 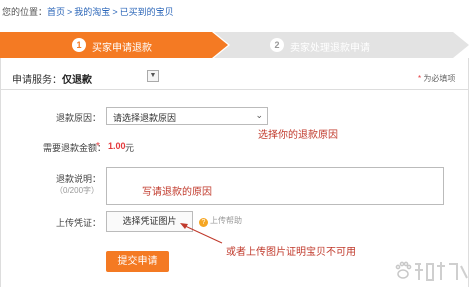 What do you see at coordinates (56, 12) in the screenshot?
I see `breadcrumb-home-link: 首页` at bounding box center [56, 12].